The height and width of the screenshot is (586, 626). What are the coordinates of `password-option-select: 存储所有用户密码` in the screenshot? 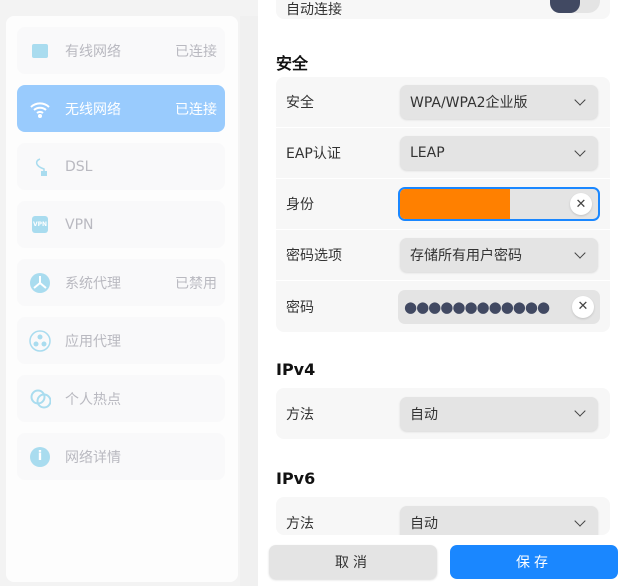 It's located at (499, 255).